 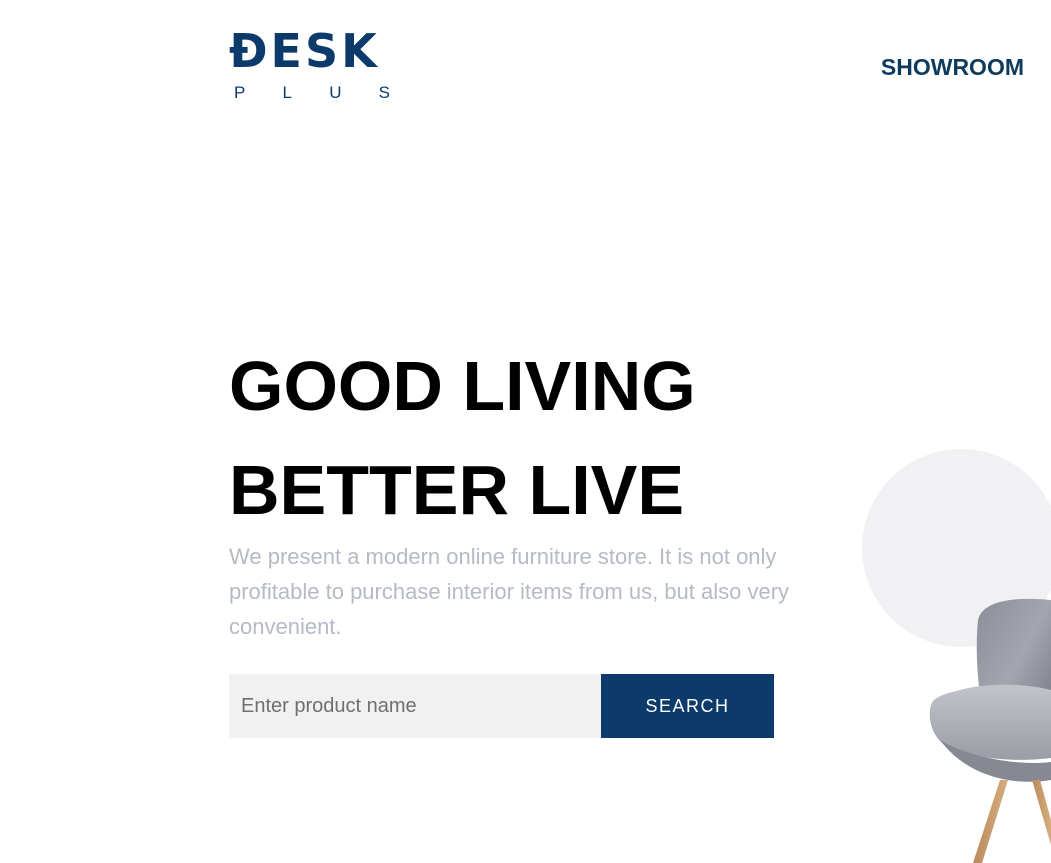 I want to click on logo-wordmark: ĐESK, so click(x=304, y=51).